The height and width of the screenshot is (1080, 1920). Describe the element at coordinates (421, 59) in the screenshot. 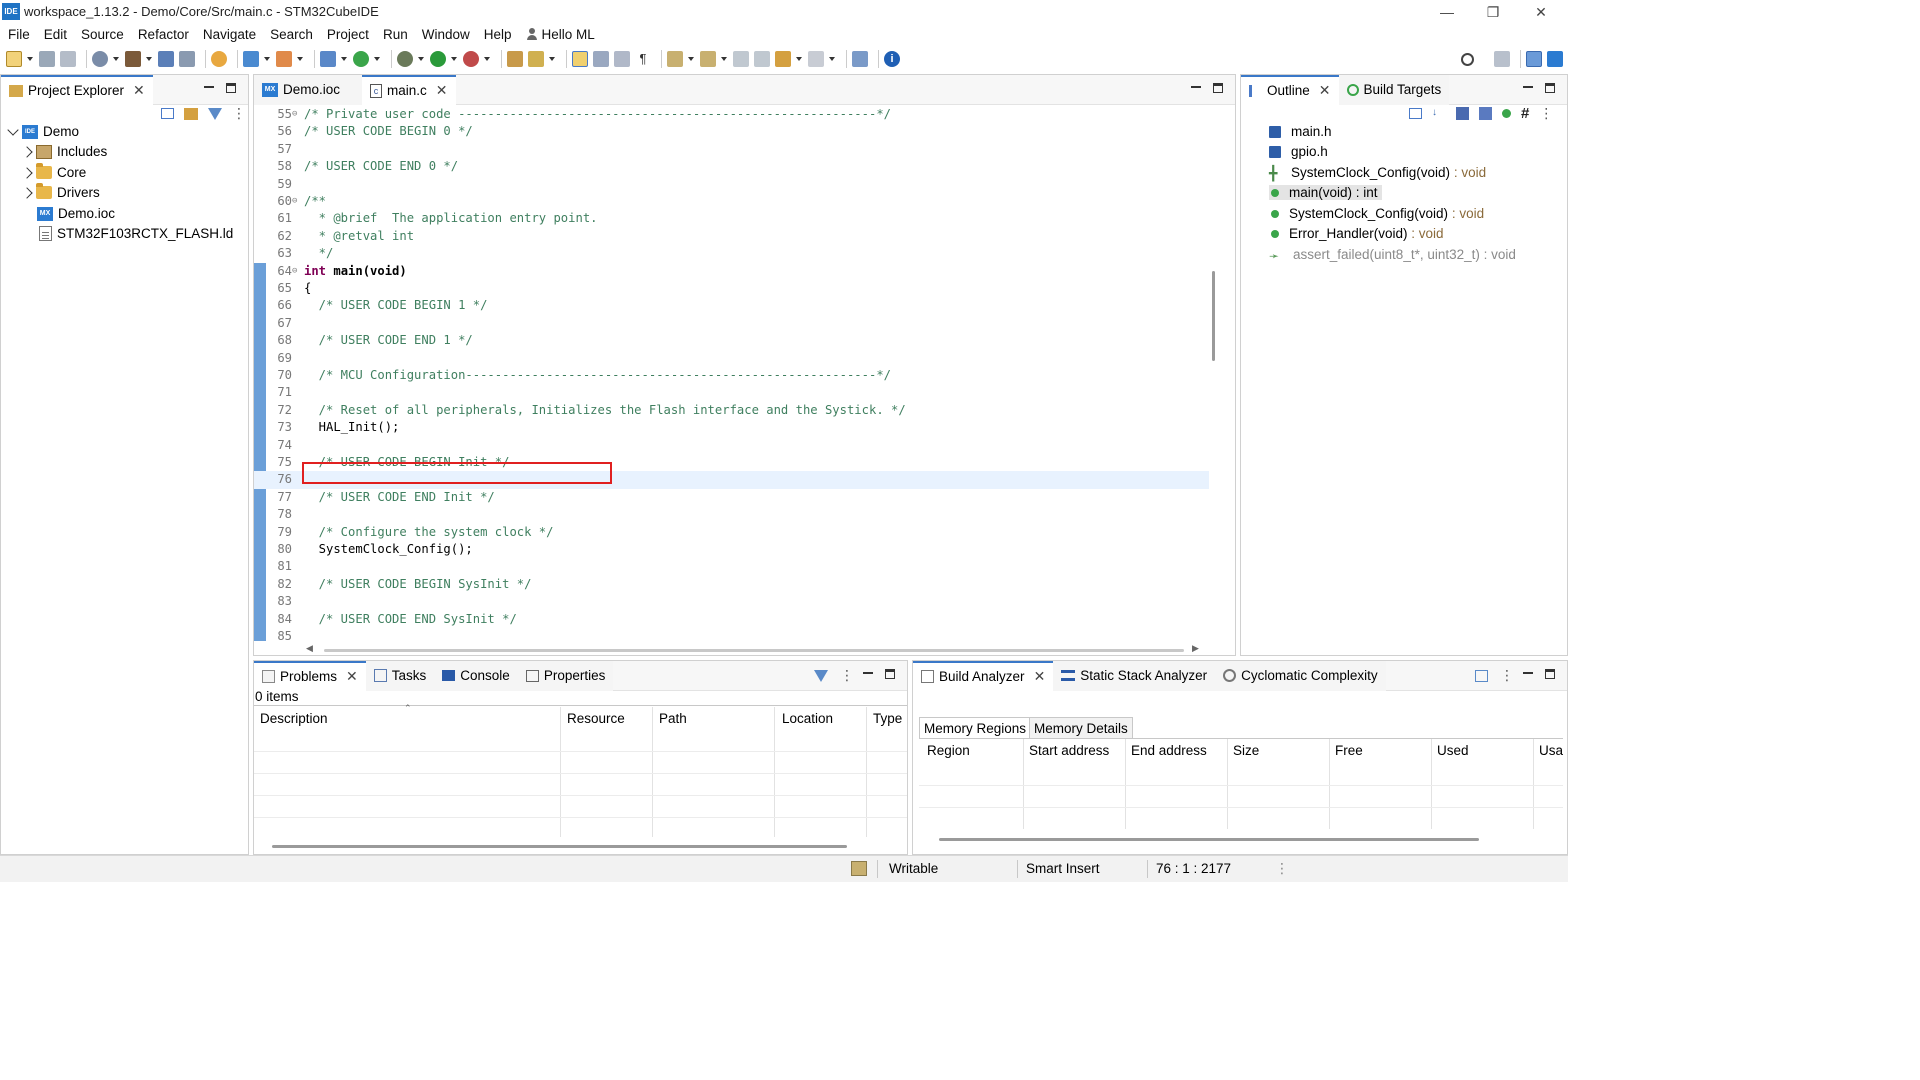

I see `debug-dropdown-icon` at that location.